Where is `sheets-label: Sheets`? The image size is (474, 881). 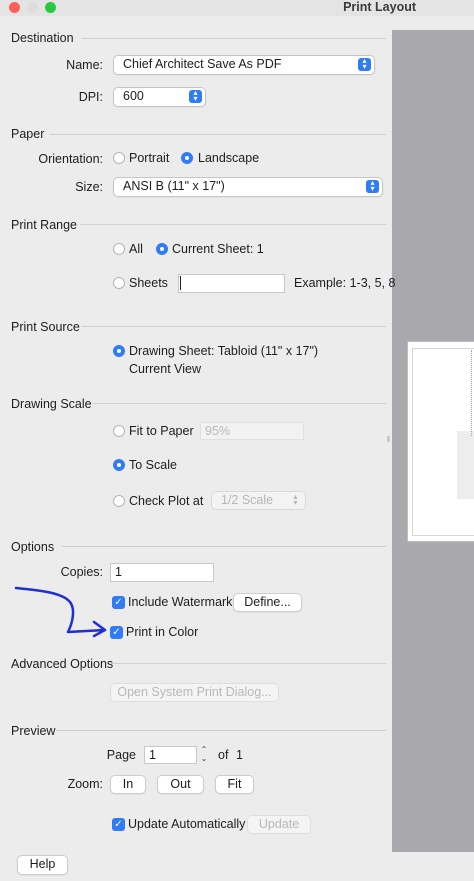
sheets-label: Sheets is located at coordinates (148, 283).